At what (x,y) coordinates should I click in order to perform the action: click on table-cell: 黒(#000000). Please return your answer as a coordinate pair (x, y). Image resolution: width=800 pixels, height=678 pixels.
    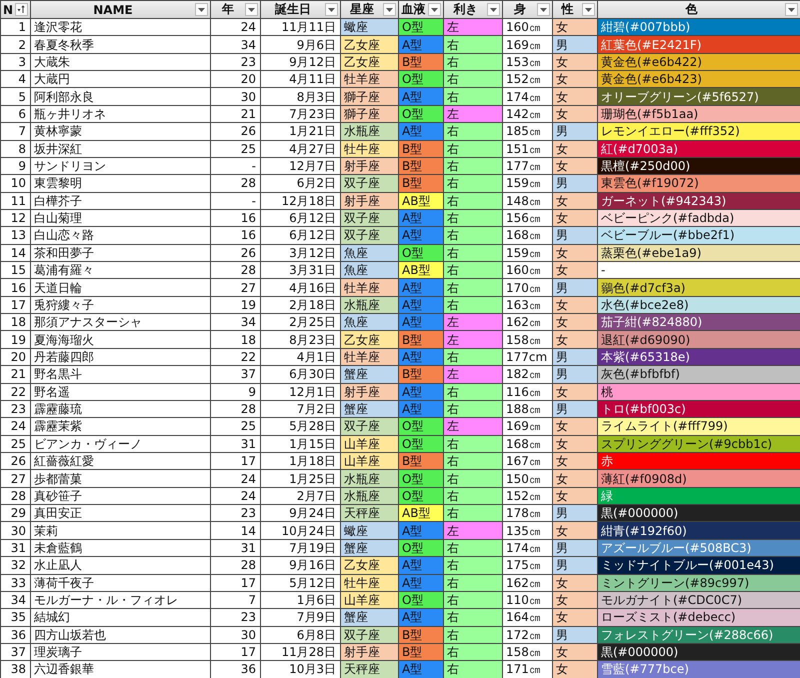
    Looking at the image, I should click on (699, 513).